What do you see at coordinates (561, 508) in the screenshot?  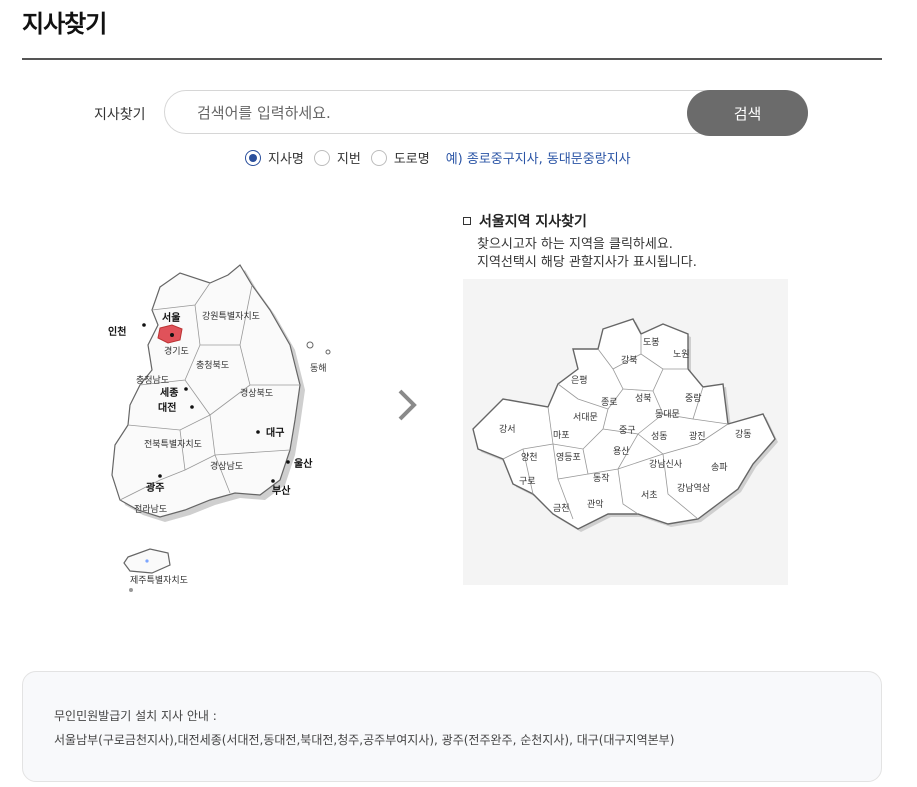 I see `district-geumcheon: 금천` at bounding box center [561, 508].